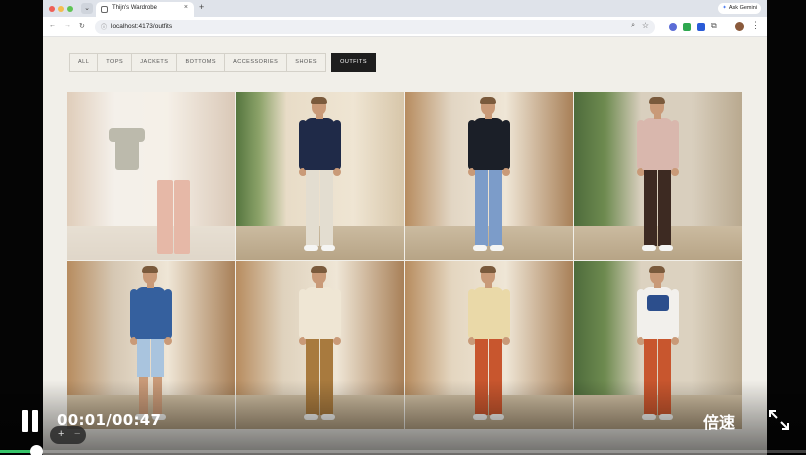  I want to click on favicon-icon, so click(104, 9).